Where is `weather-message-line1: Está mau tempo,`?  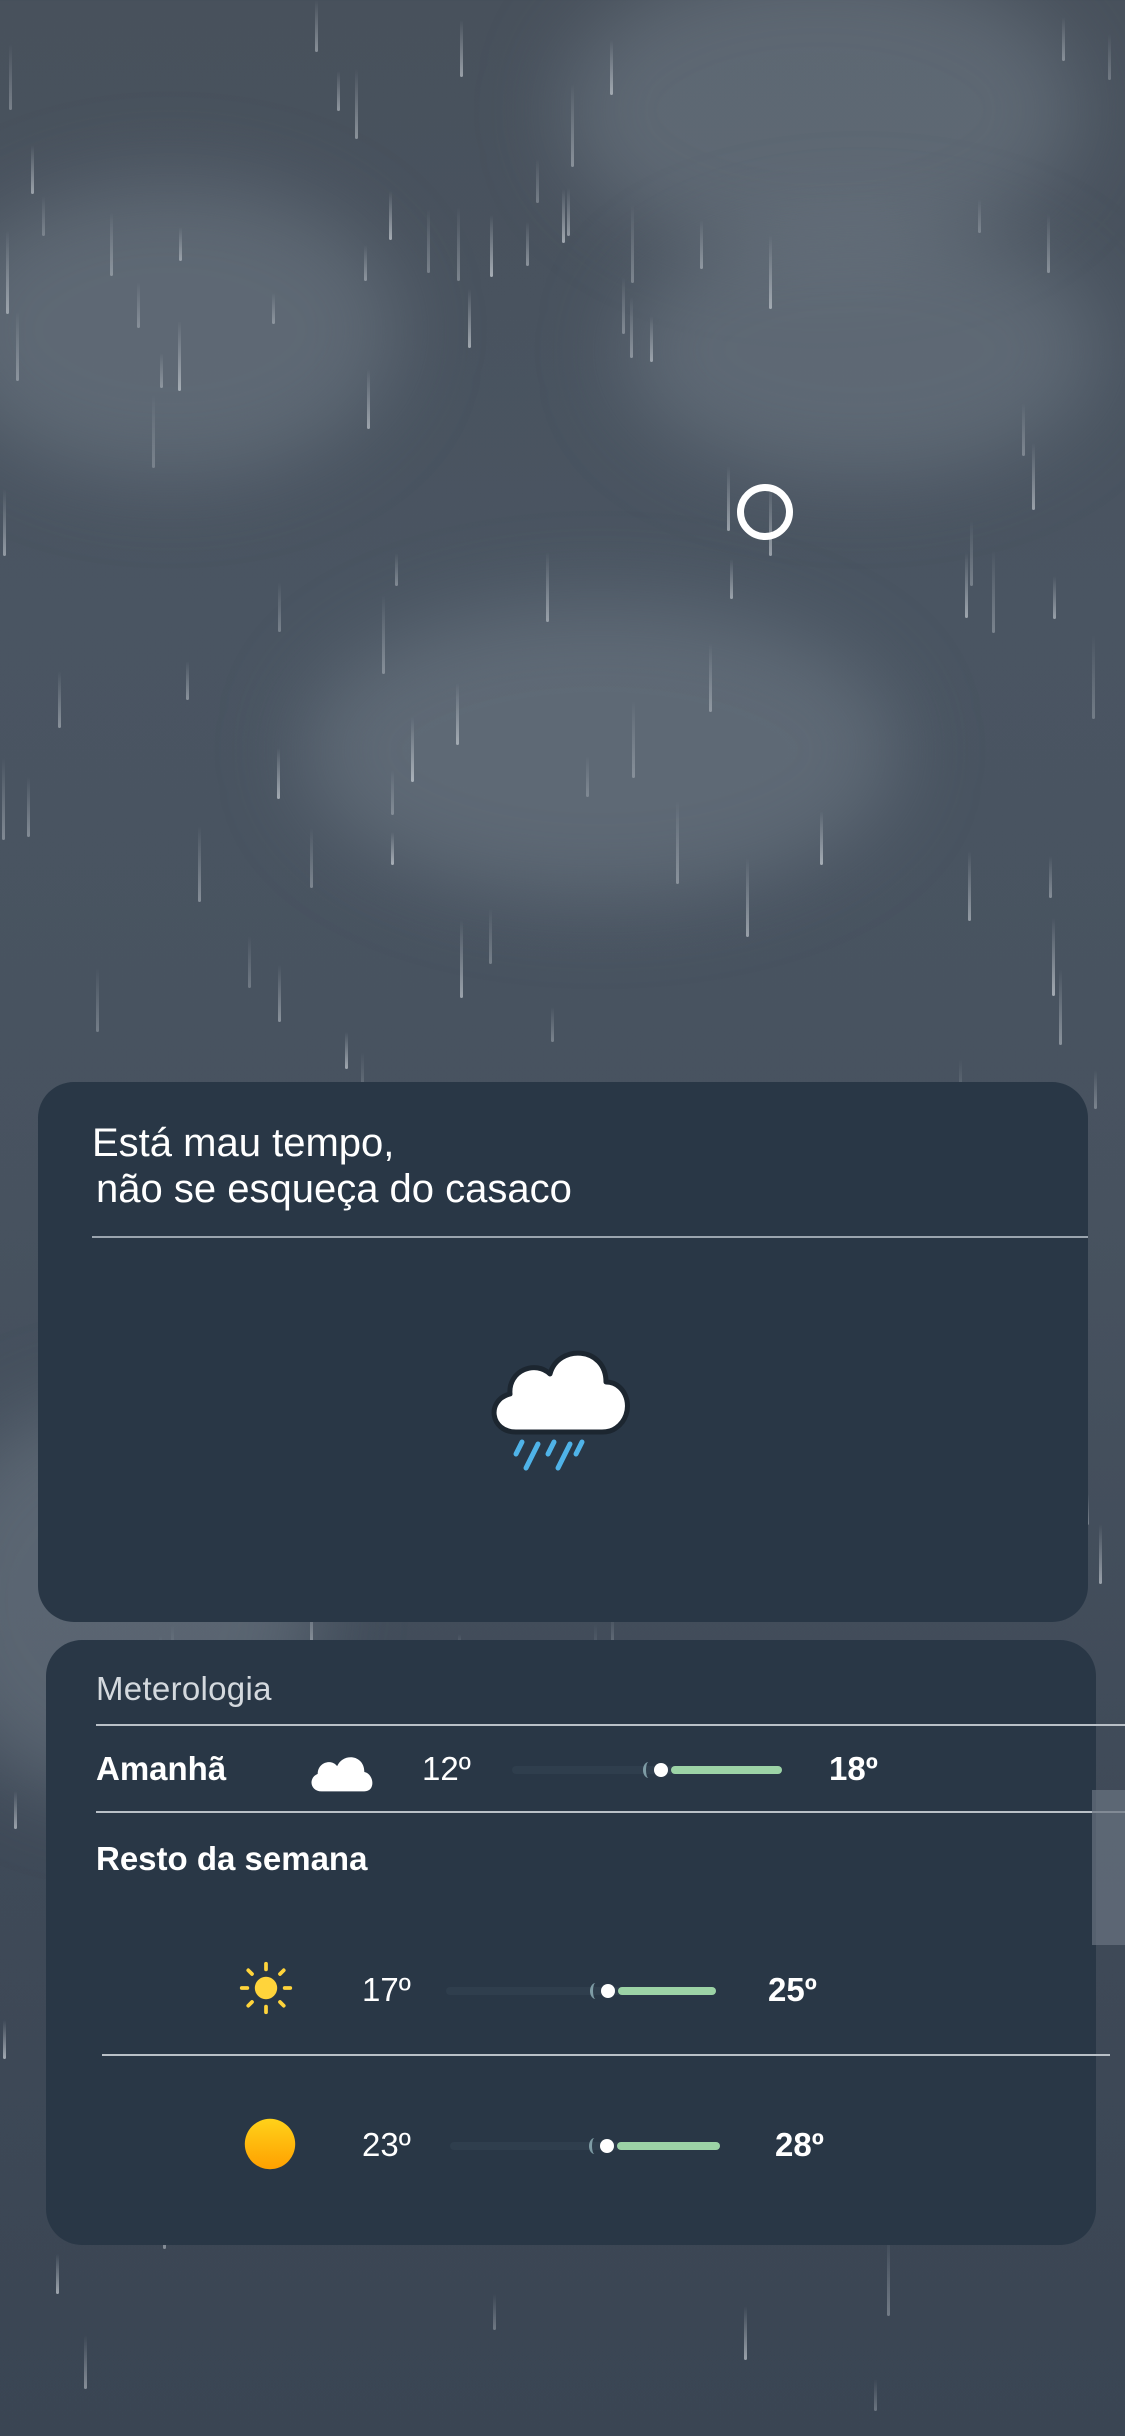
weather-message-line1: Está mau tempo, is located at coordinates (243, 1143).